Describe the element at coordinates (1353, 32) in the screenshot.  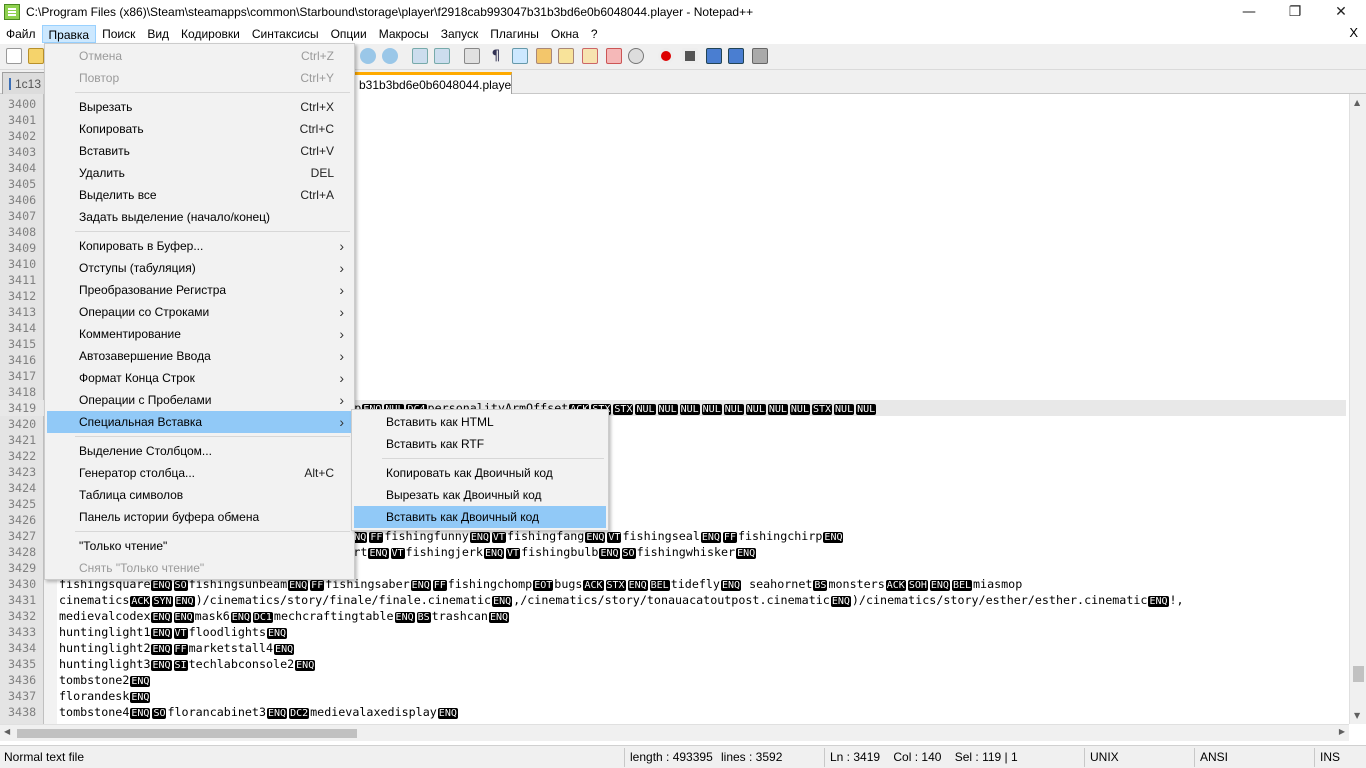
I see `close-document-icon: X` at that location.